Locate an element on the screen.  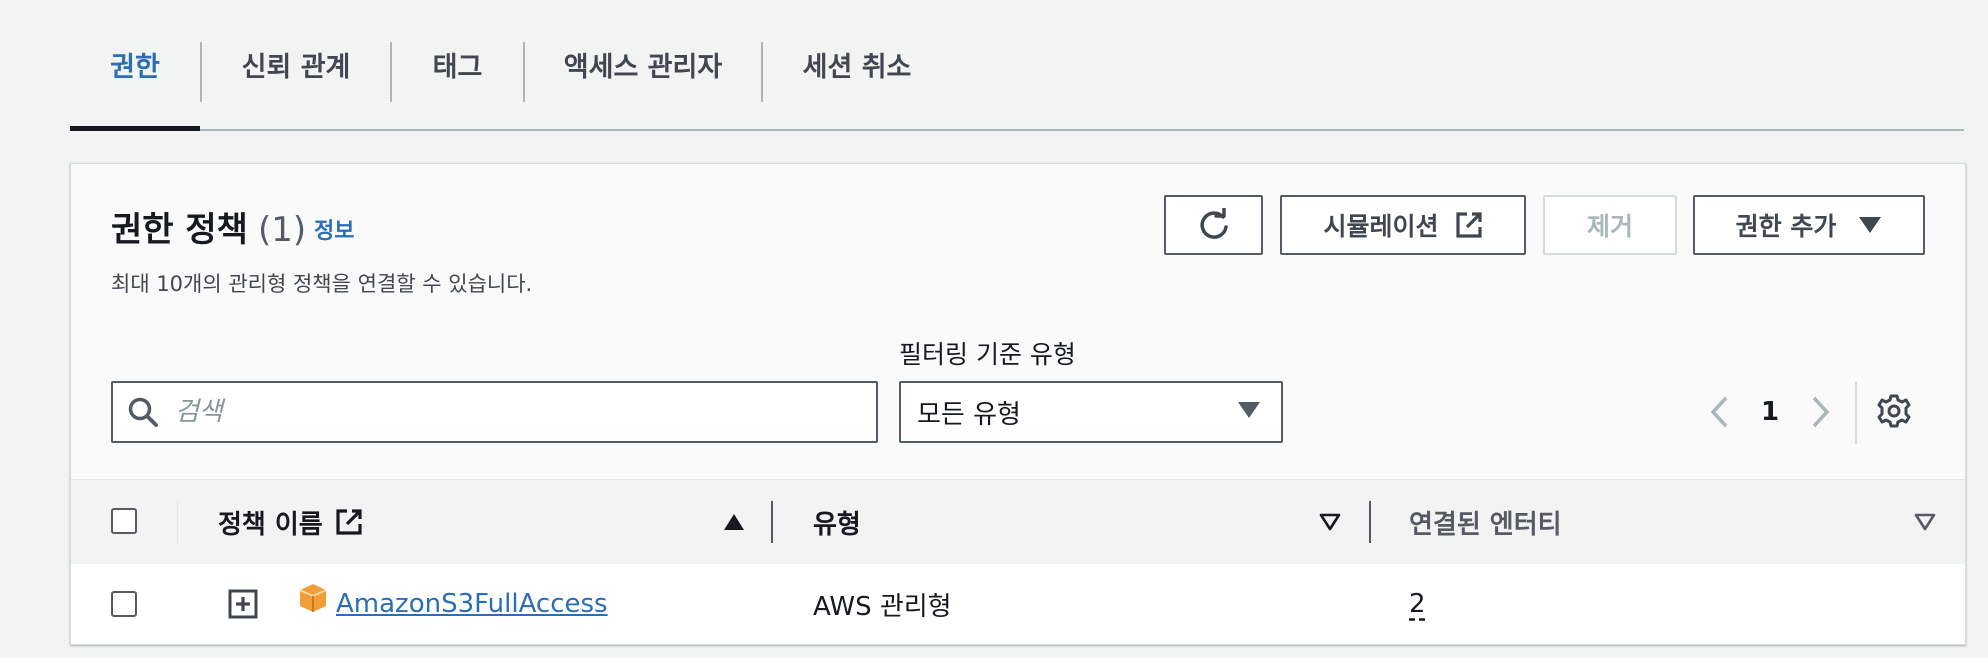
previous-page-button is located at coordinates (1719, 412).